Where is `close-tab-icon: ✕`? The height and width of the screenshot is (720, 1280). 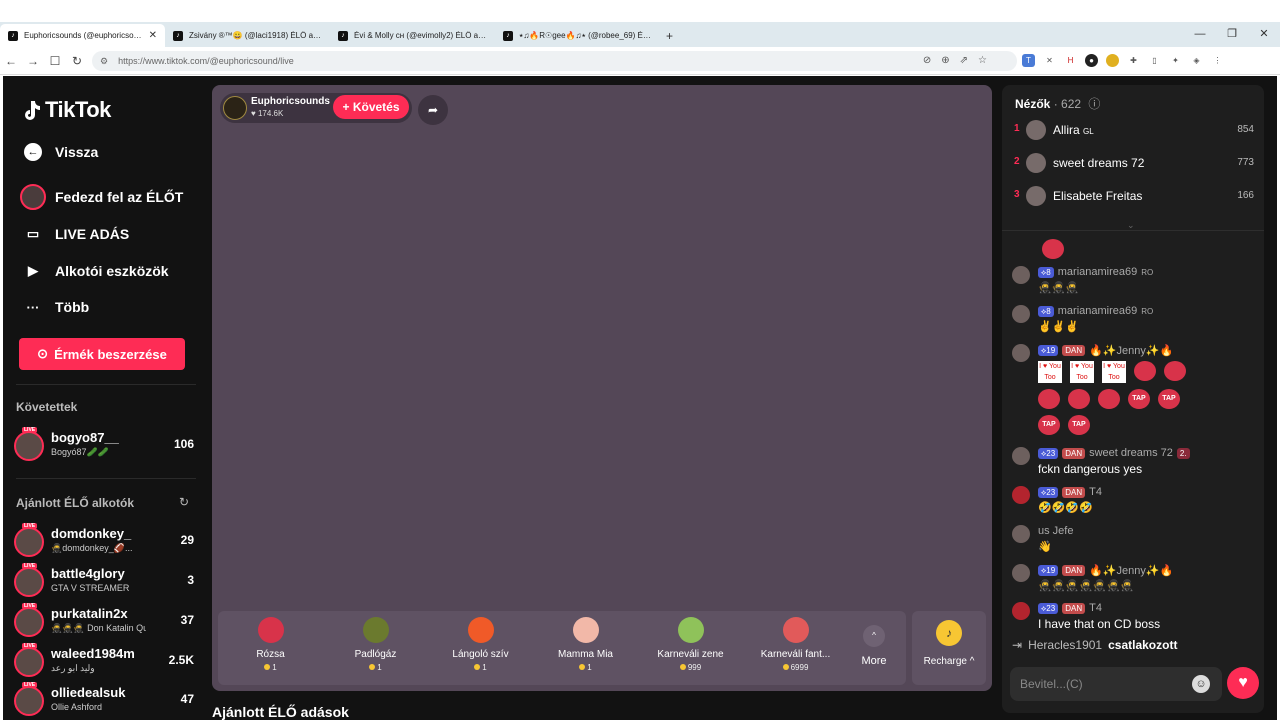
close-tab-icon: ✕ is located at coordinates (153, 35).